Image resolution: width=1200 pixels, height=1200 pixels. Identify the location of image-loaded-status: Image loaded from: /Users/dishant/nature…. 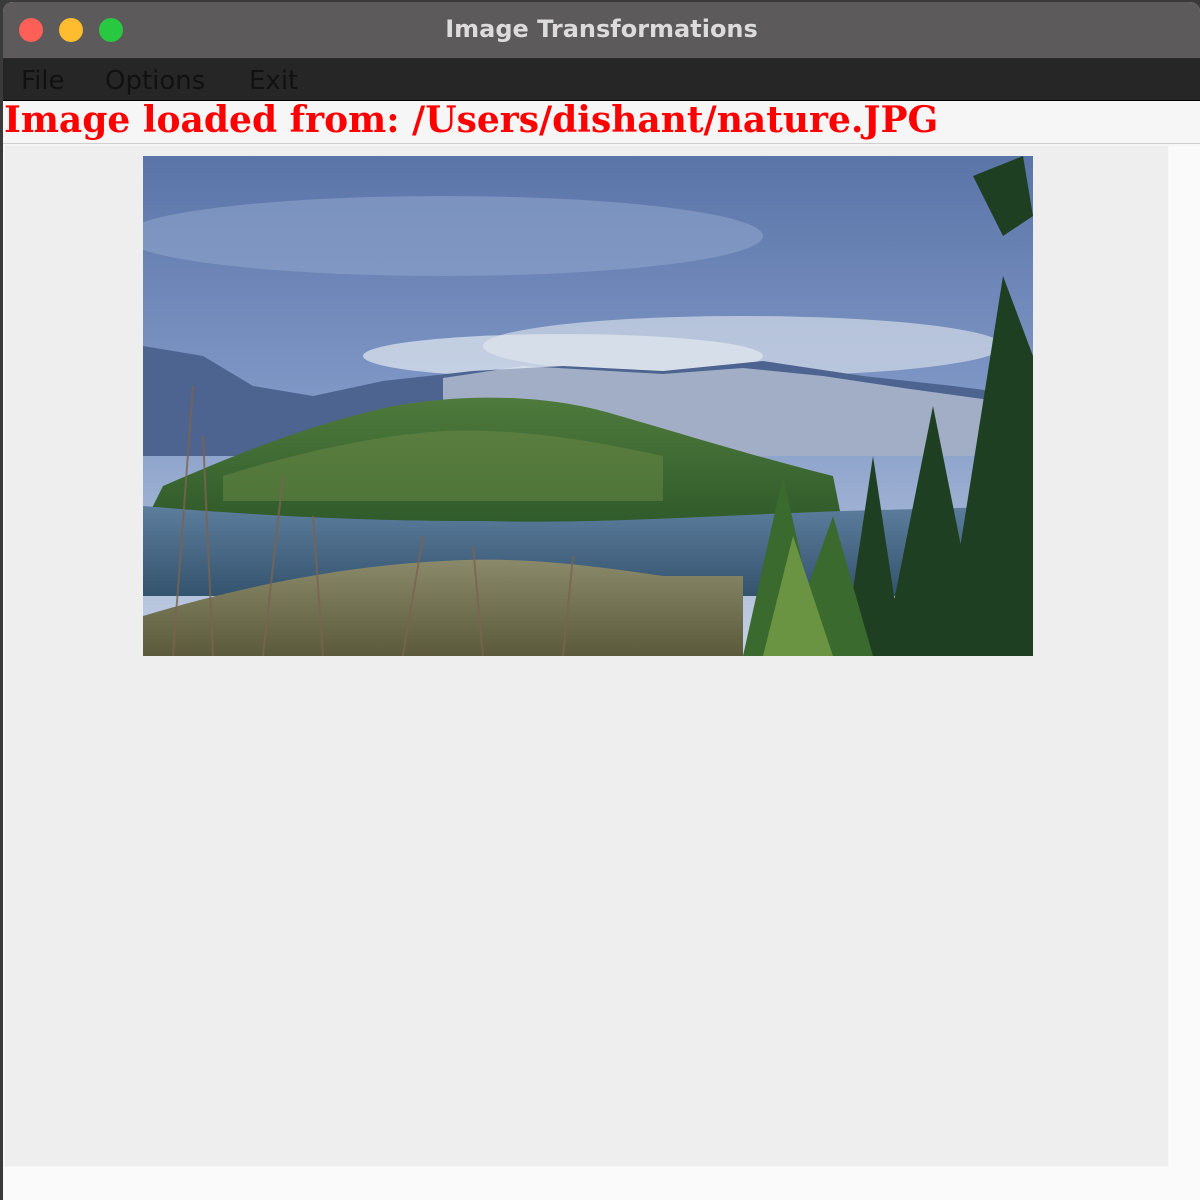
(471, 120).